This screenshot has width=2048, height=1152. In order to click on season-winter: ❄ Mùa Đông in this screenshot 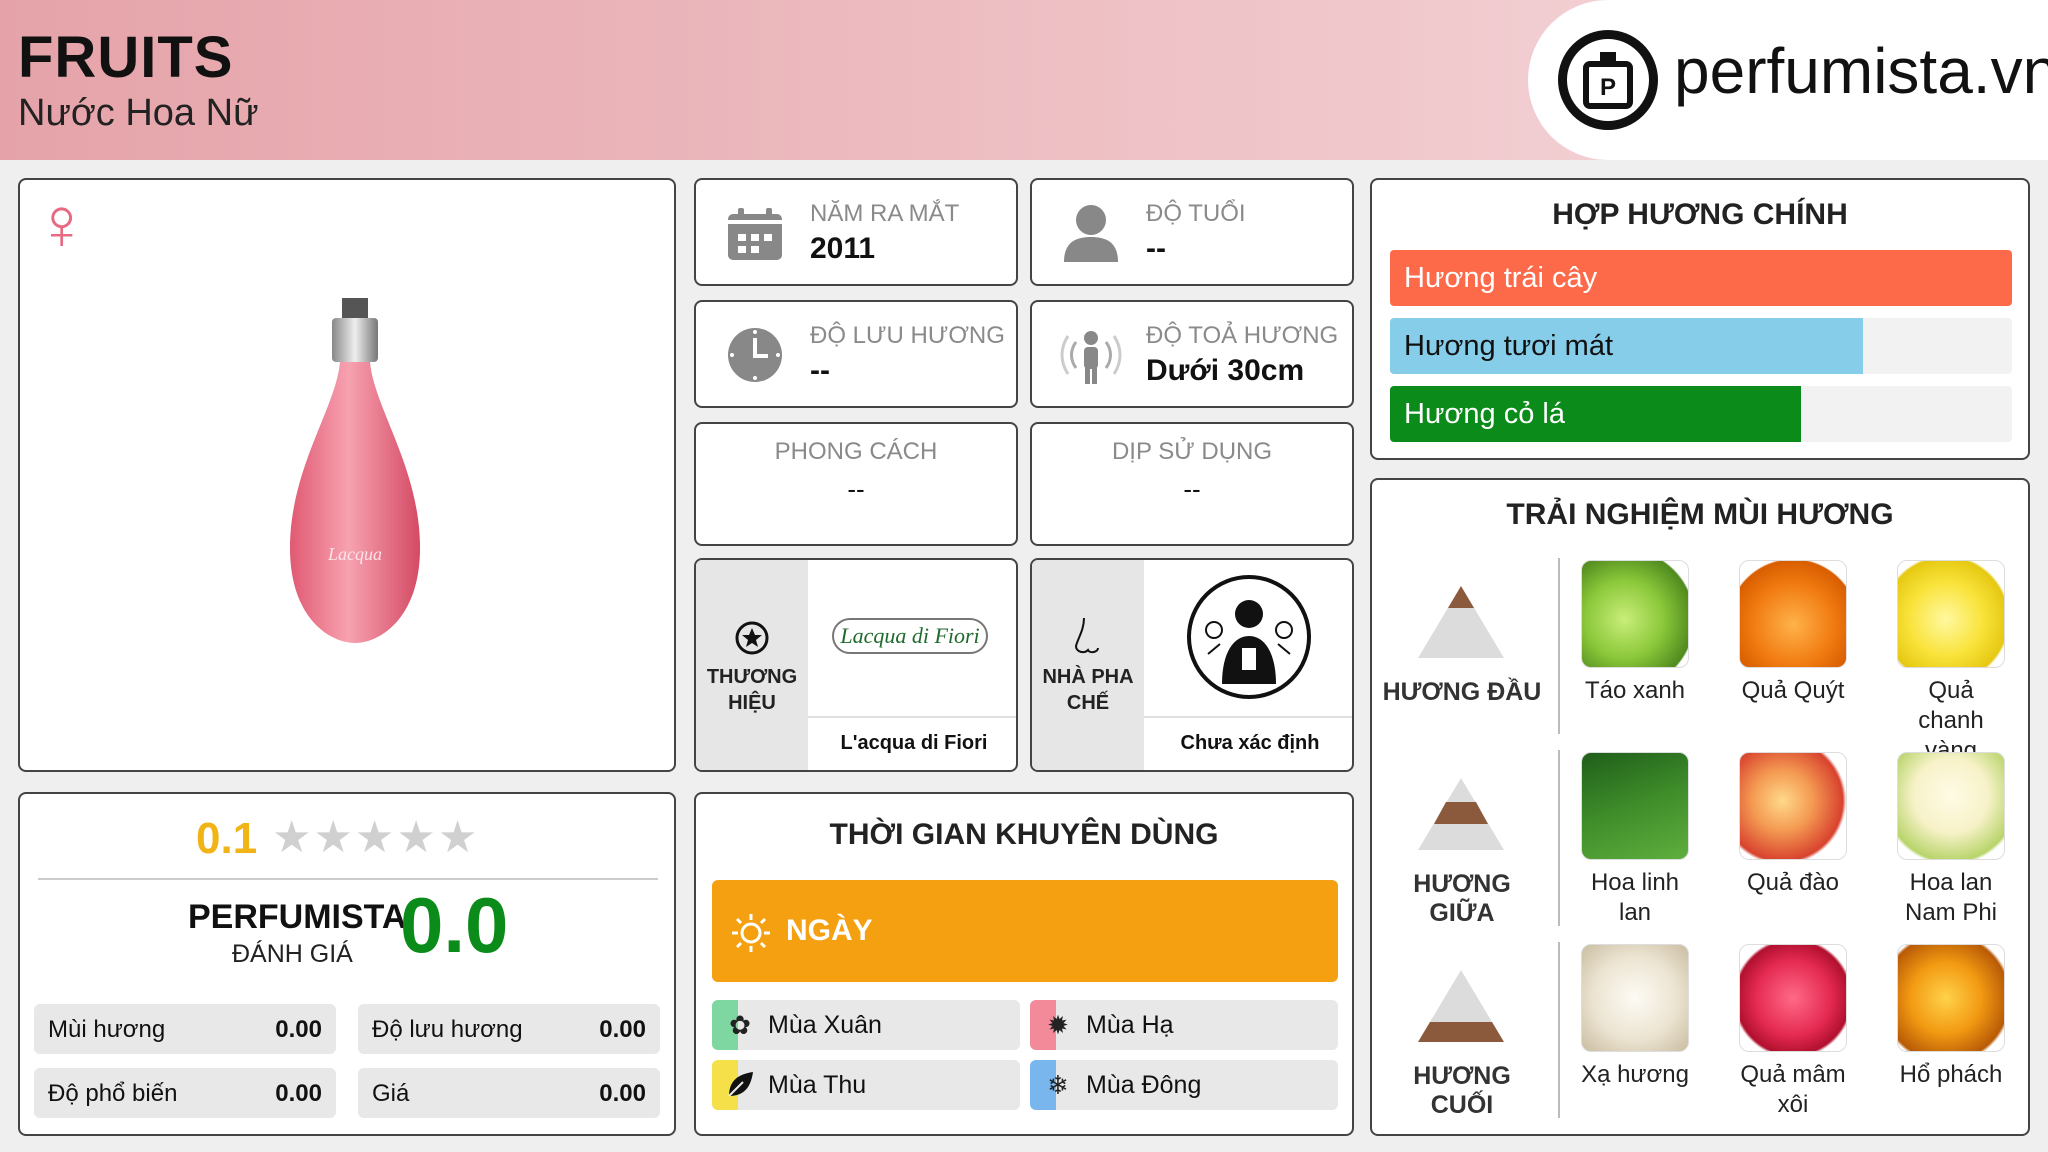, I will do `click(1184, 1085)`.